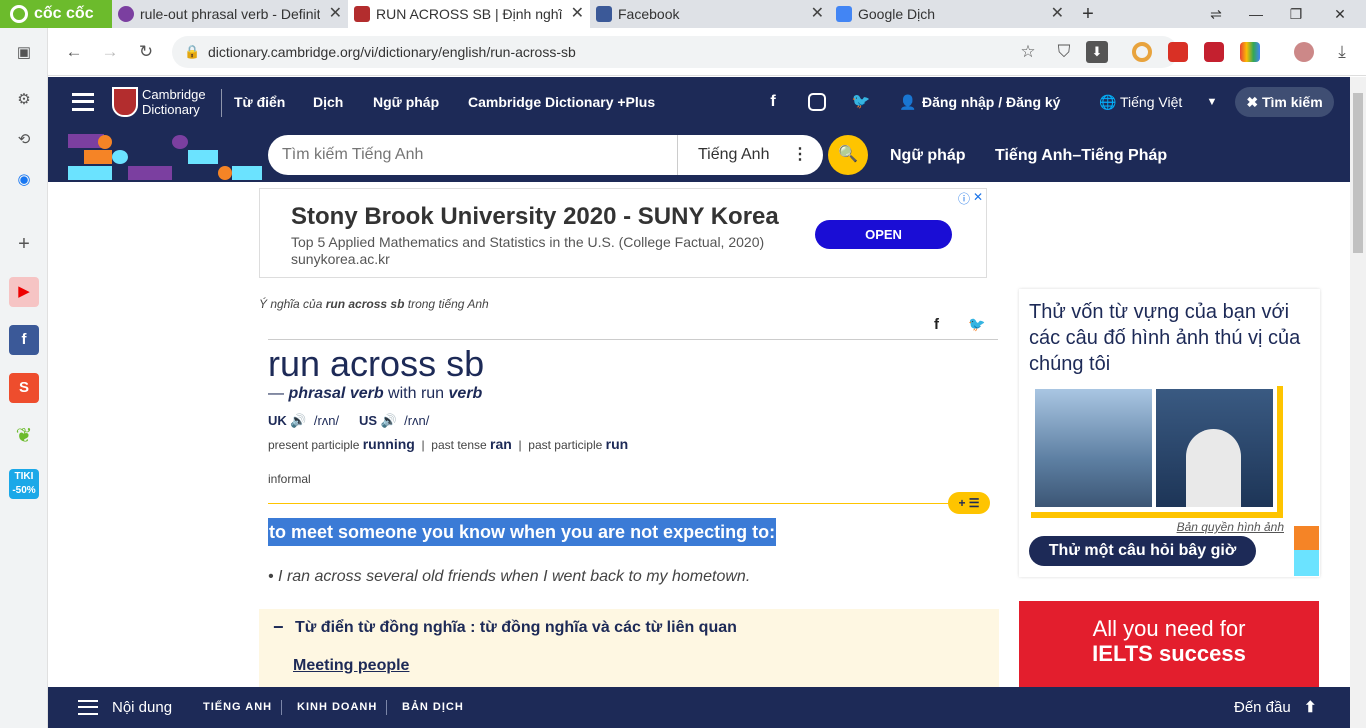 This screenshot has width=1366, height=728. I want to click on tab-facebook: Facebook ✕, so click(710, 14).